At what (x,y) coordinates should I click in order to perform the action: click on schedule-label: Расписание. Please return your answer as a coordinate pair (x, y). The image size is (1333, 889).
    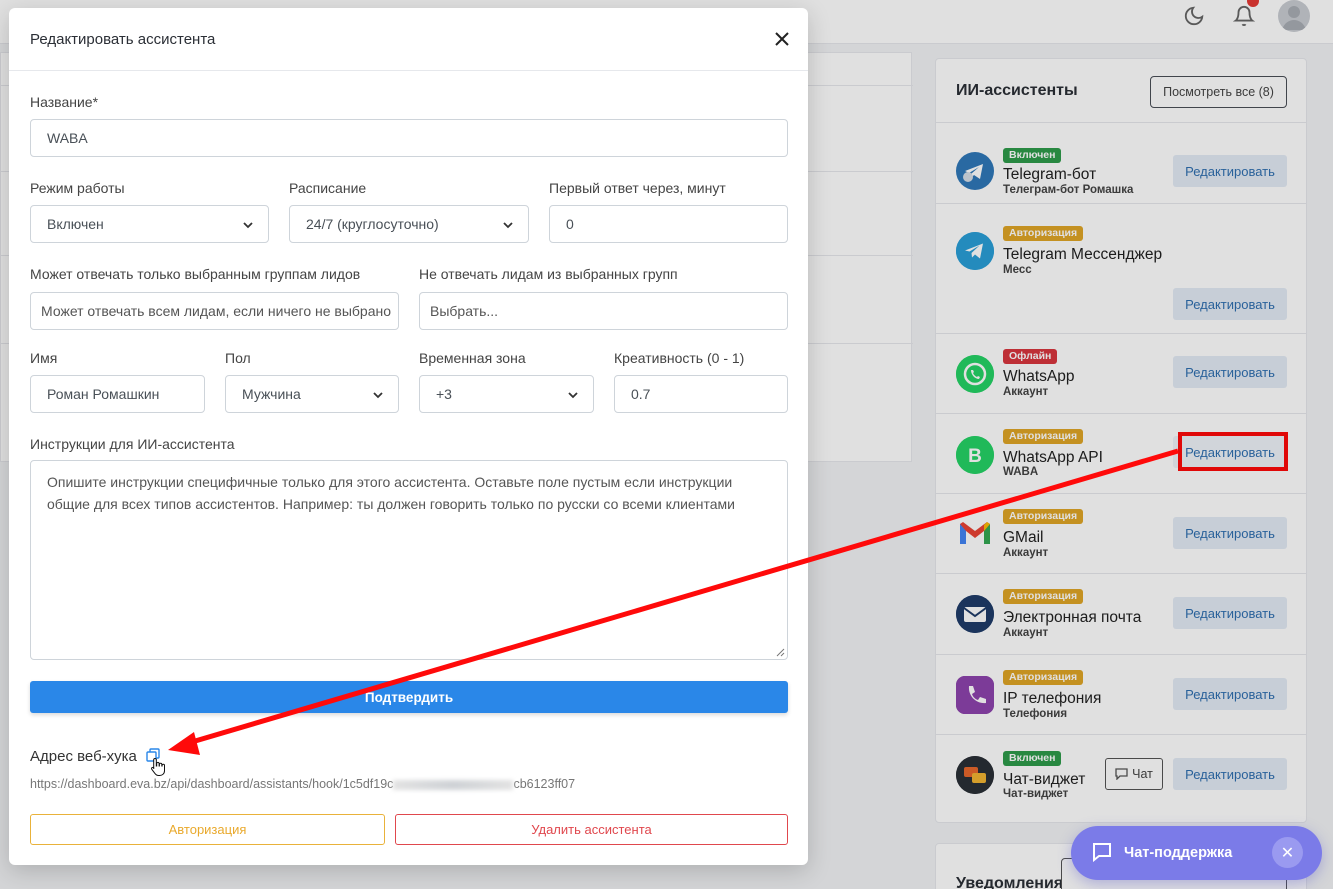
    Looking at the image, I should click on (328, 188).